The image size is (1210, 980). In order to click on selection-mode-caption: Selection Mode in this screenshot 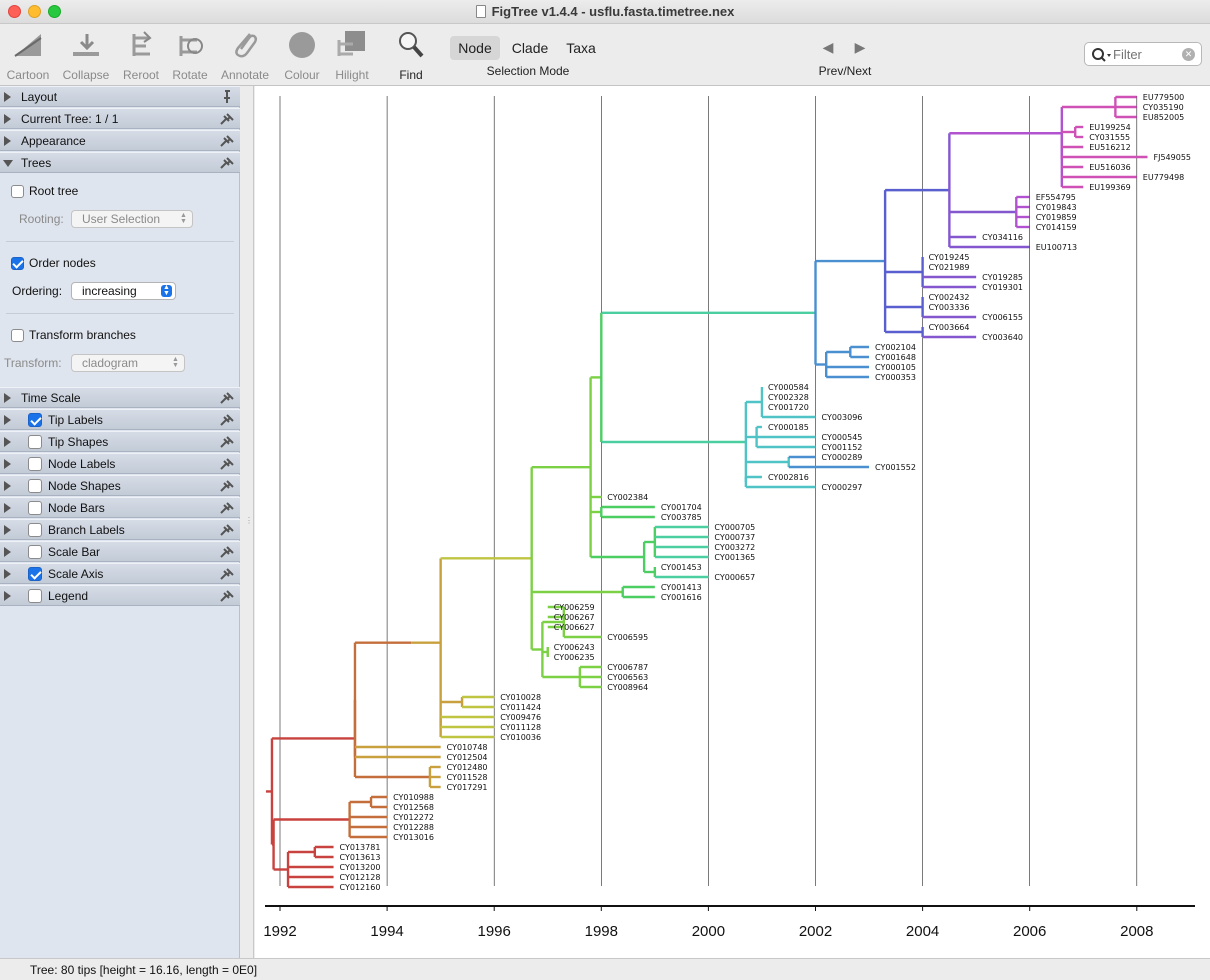, I will do `click(528, 71)`.